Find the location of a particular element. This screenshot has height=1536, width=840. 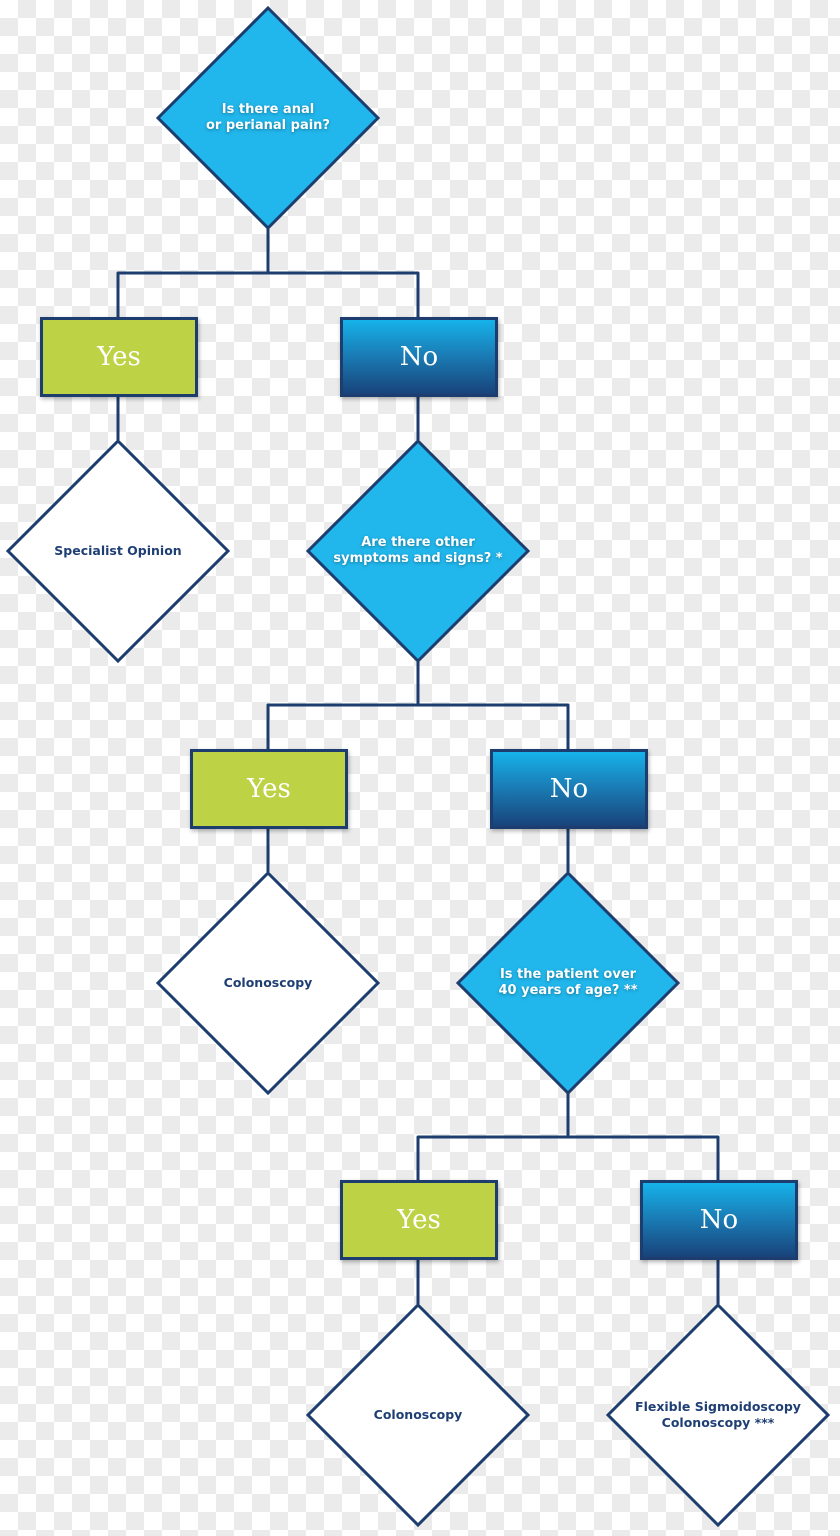

result-flexible-sigmoidoscopy: Flexible Sigmoidoscopy Colonoscopy *** is located at coordinates (718, 1415).